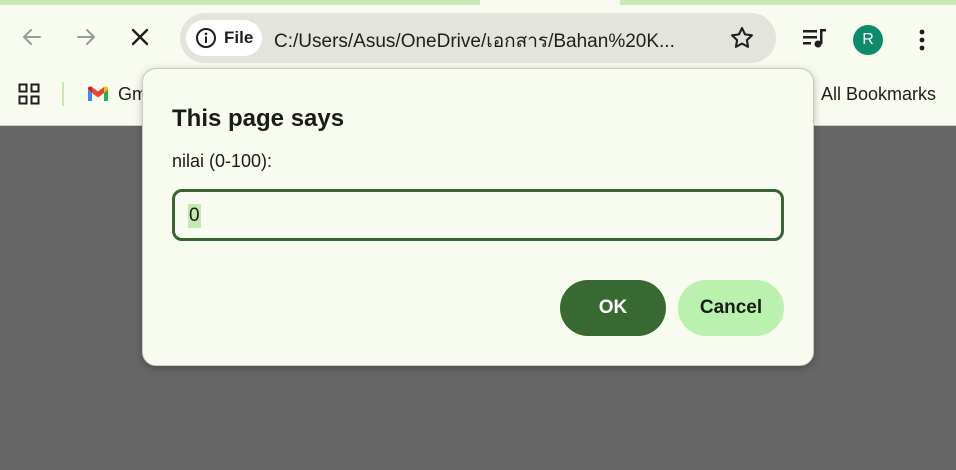 The width and height of the screenshot is (956, 470). I want to click on bookmarks-separator, so click(63, 94).